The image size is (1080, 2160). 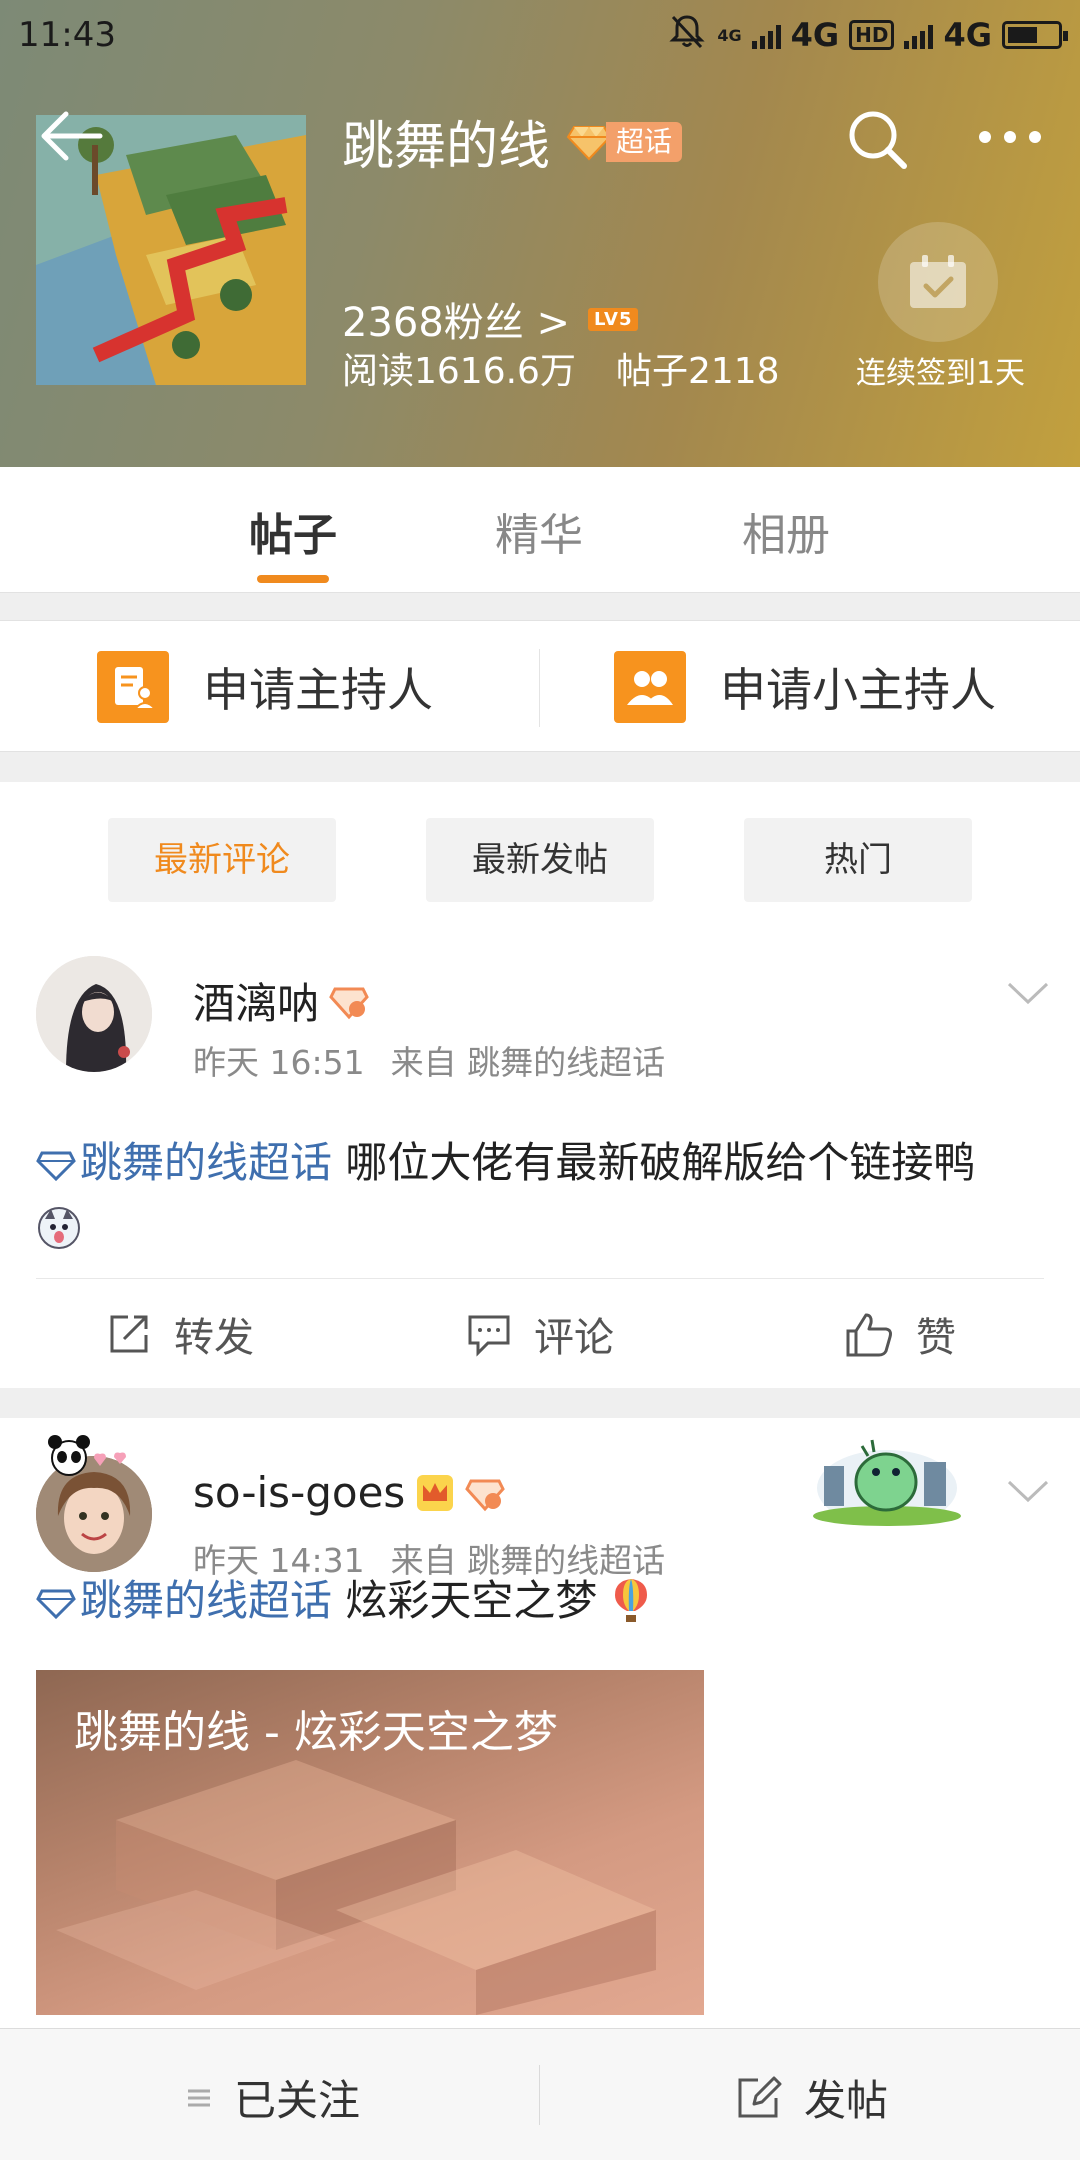 What do you see at coordinates (760, 2096) in the screenshot?
I see `edit-icon` at bounding box center [760, 2096].